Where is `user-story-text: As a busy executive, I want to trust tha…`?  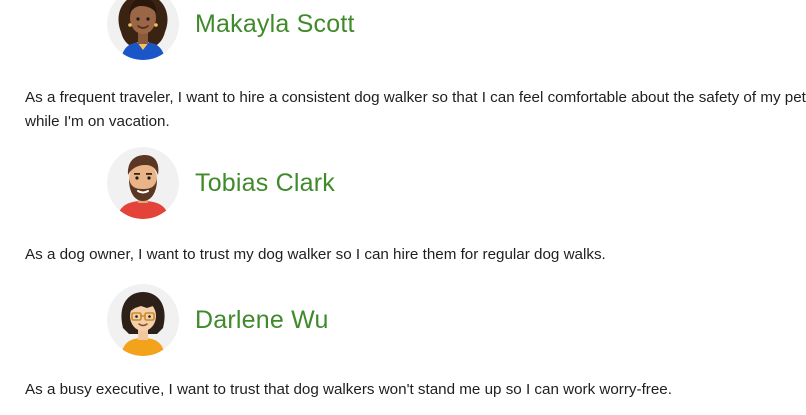 user-story-text: As a busy executive, I want to trust tha… is located at coordinates (348, 389).